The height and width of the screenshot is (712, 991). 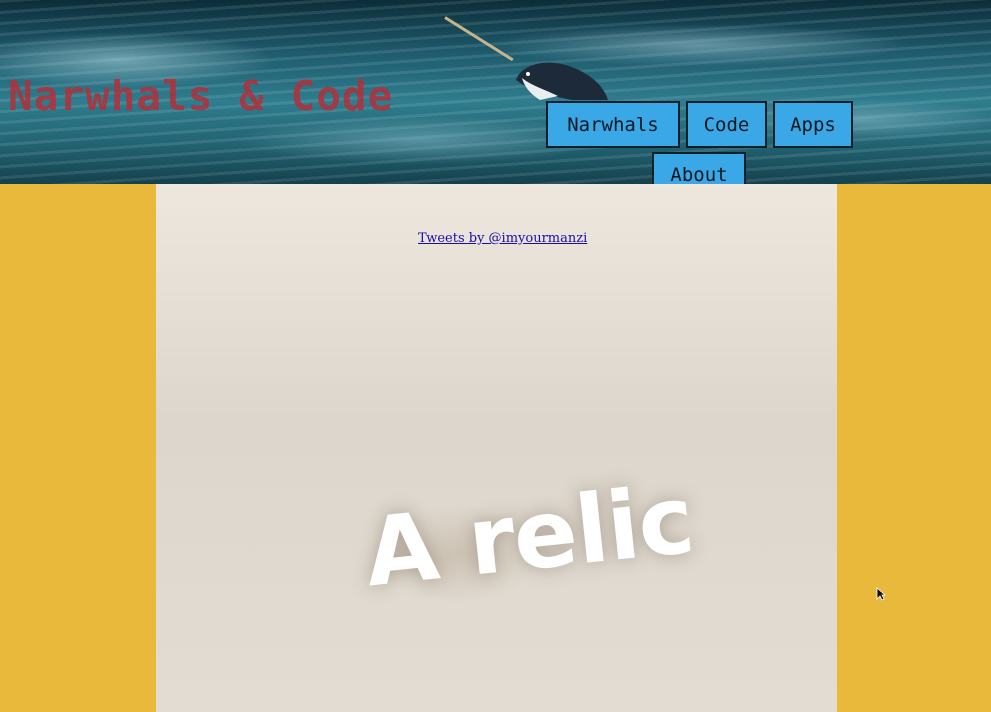 I want to click on tweets-link: Tweets by @imyourmanzi, so click(x=502, y=238).